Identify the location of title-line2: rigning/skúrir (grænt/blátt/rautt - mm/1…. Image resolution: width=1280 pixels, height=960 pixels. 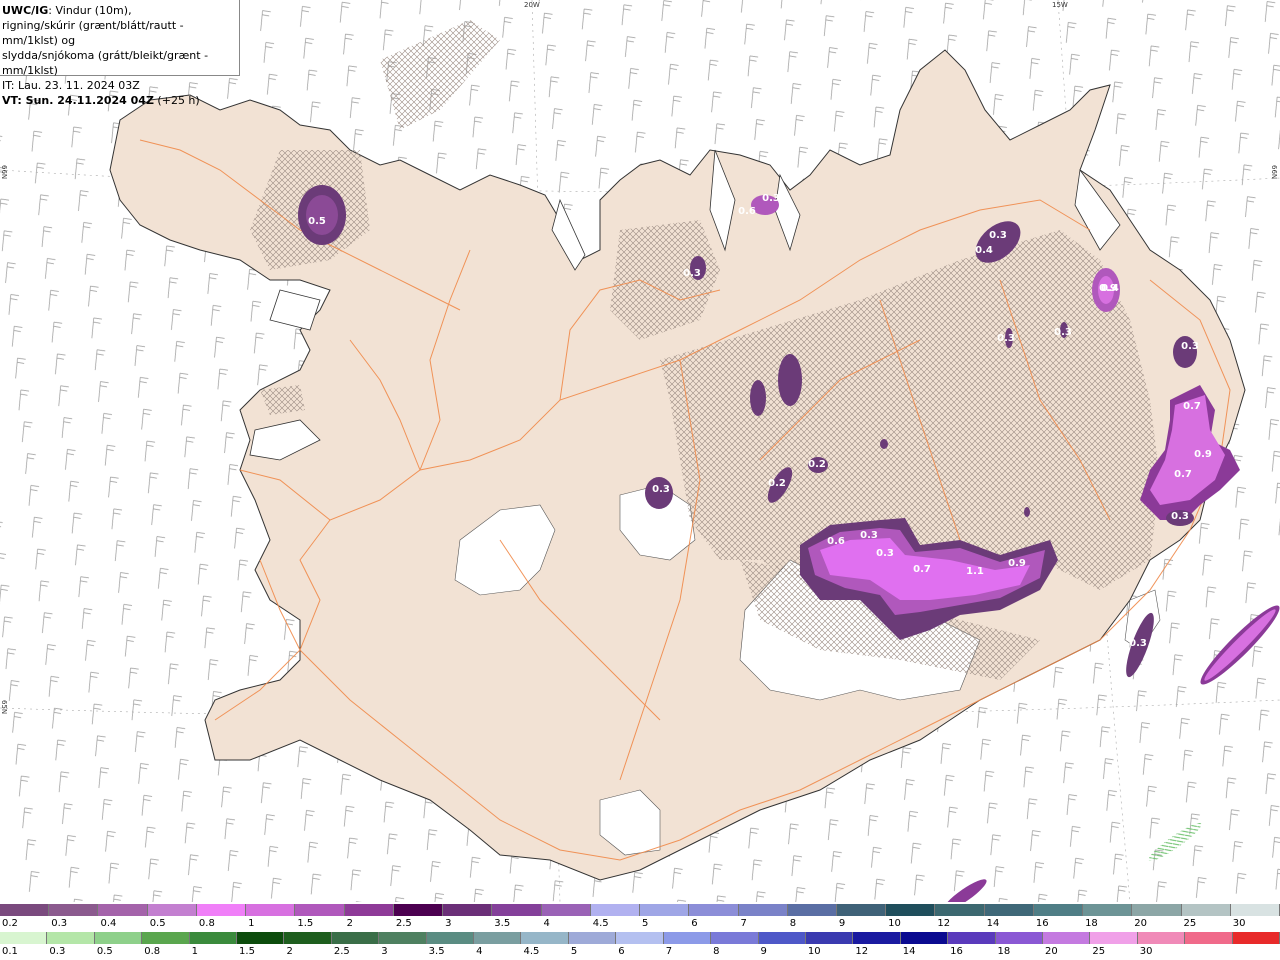
(93, 33).